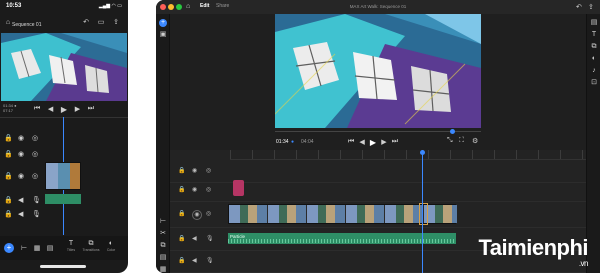 This screenshot has width=600, height=273. I want to click on phone-viewer, so click(64, 67).